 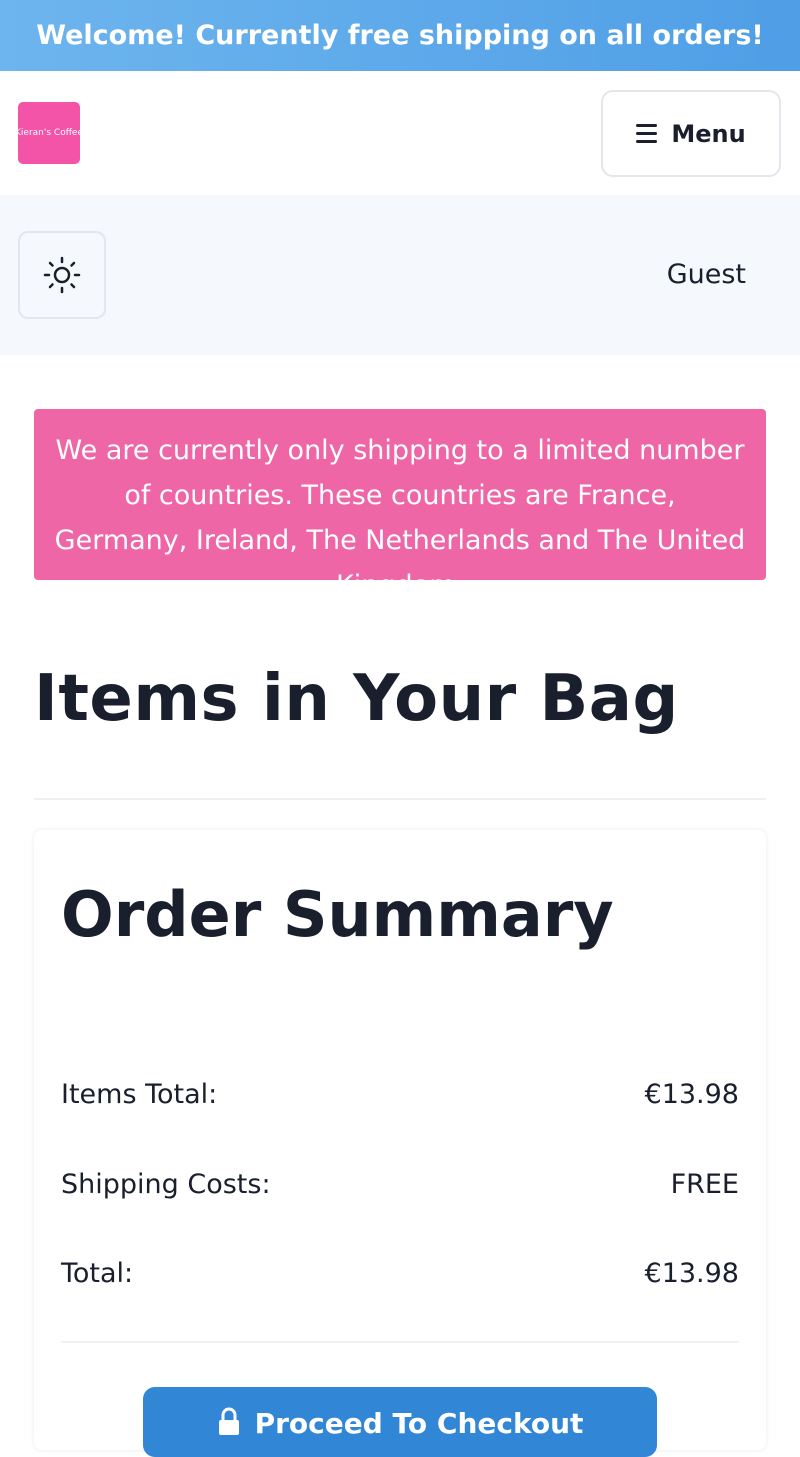 I want to click on site-logo: Kieran's Coffee, so click(x=49, y=133).